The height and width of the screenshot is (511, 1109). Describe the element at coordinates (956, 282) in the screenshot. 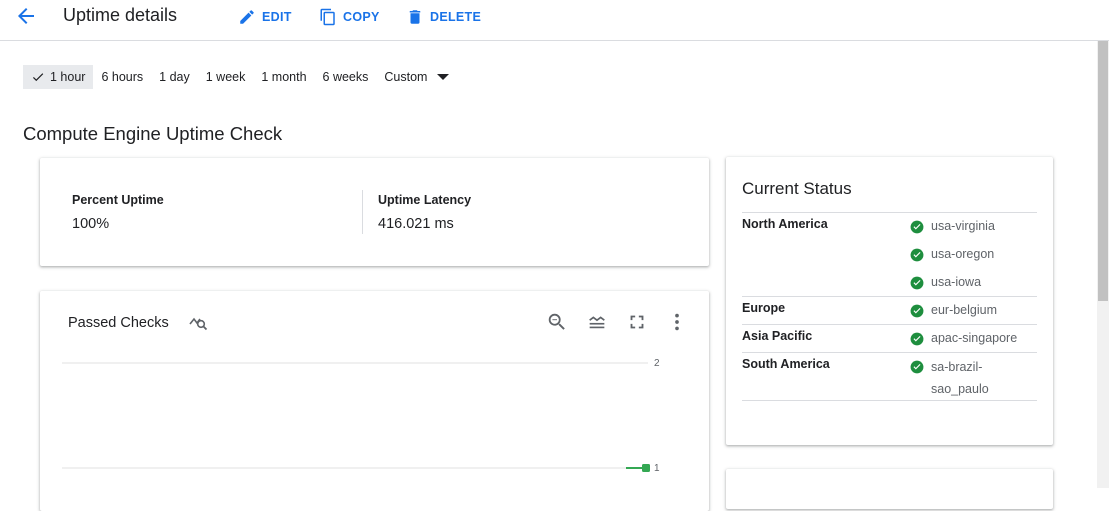

I see `location-name: usa-iowa` at that location.